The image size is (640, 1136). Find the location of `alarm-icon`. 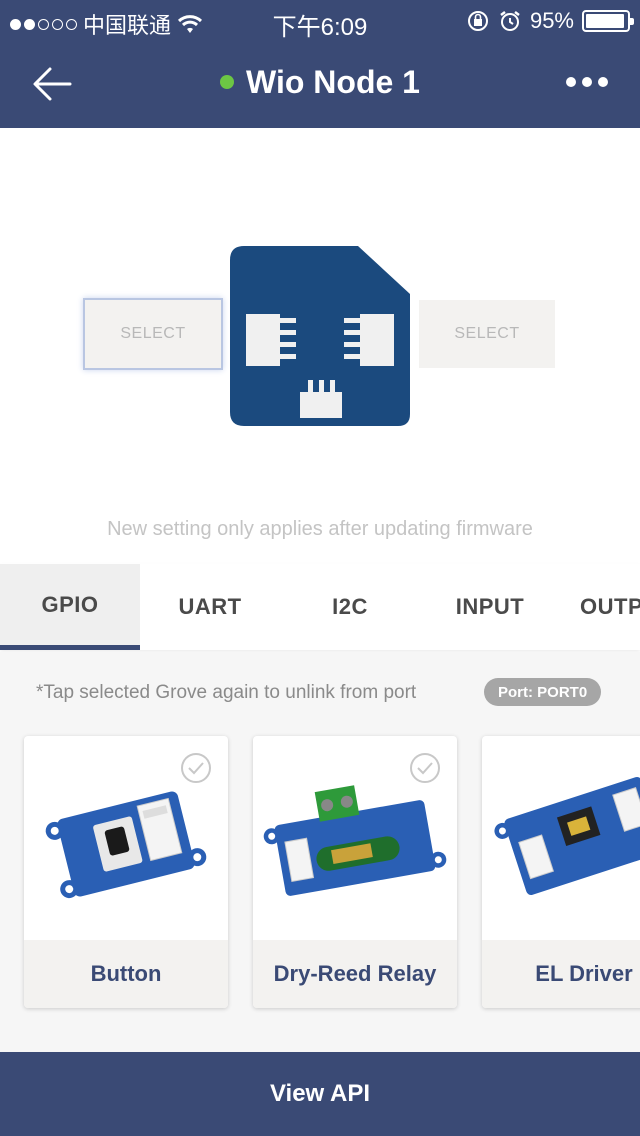

alarm-icon is located at coordinates (510, 21).